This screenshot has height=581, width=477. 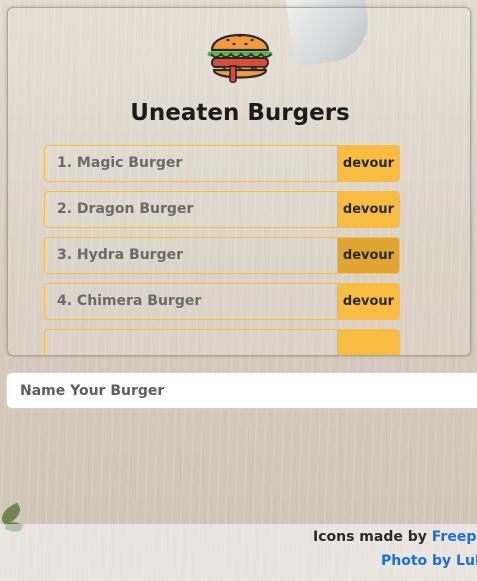 I want to click on page-title: Uneaten Burgers, so click(x=240, y=113).